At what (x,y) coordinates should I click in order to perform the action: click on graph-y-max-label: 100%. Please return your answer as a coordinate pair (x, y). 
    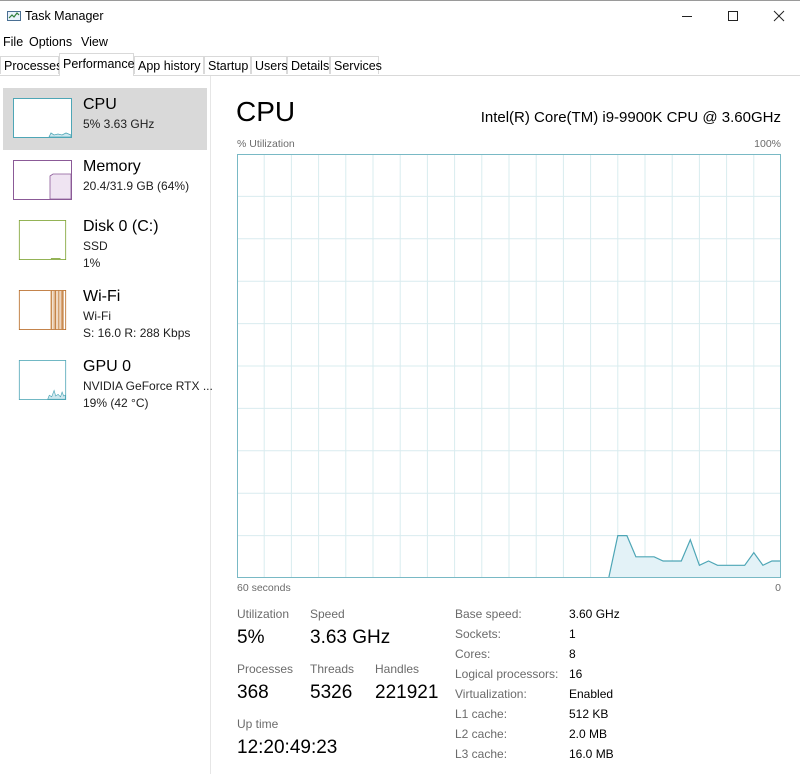
    Looking at the image, I should click on (767, 144).